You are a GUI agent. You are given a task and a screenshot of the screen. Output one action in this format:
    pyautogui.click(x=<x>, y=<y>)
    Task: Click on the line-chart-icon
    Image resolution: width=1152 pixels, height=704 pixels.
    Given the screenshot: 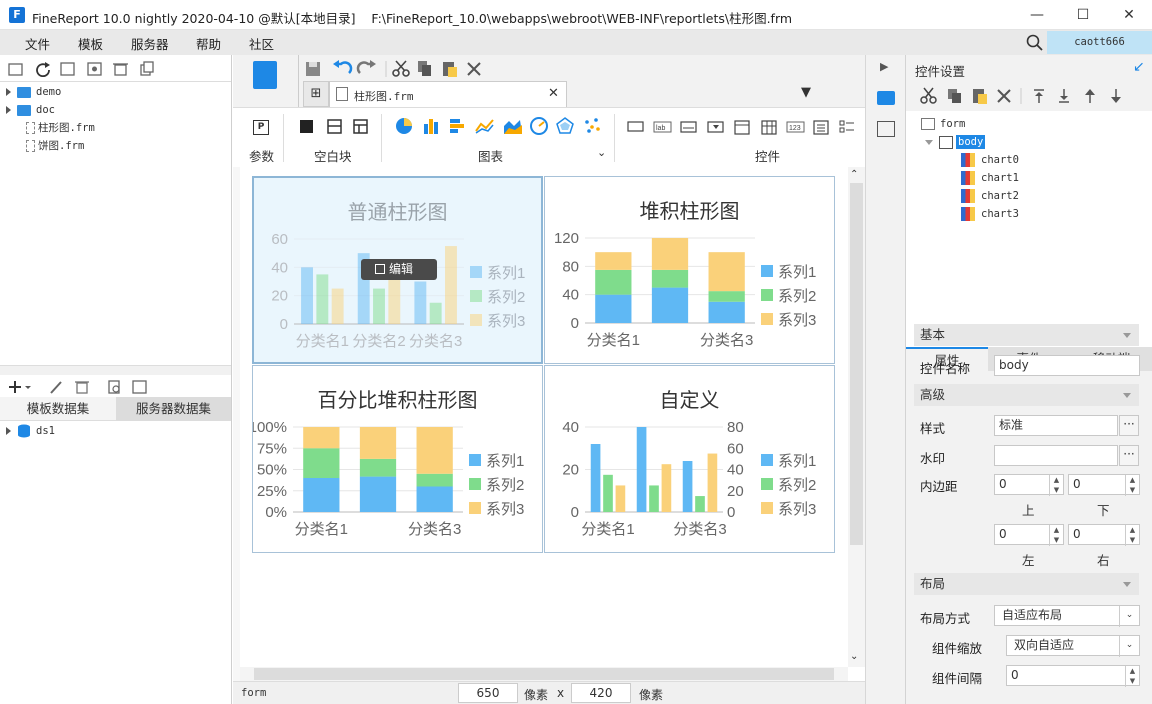 What is the action you would take?
    pyautogui.click(x=484, y=126)
    